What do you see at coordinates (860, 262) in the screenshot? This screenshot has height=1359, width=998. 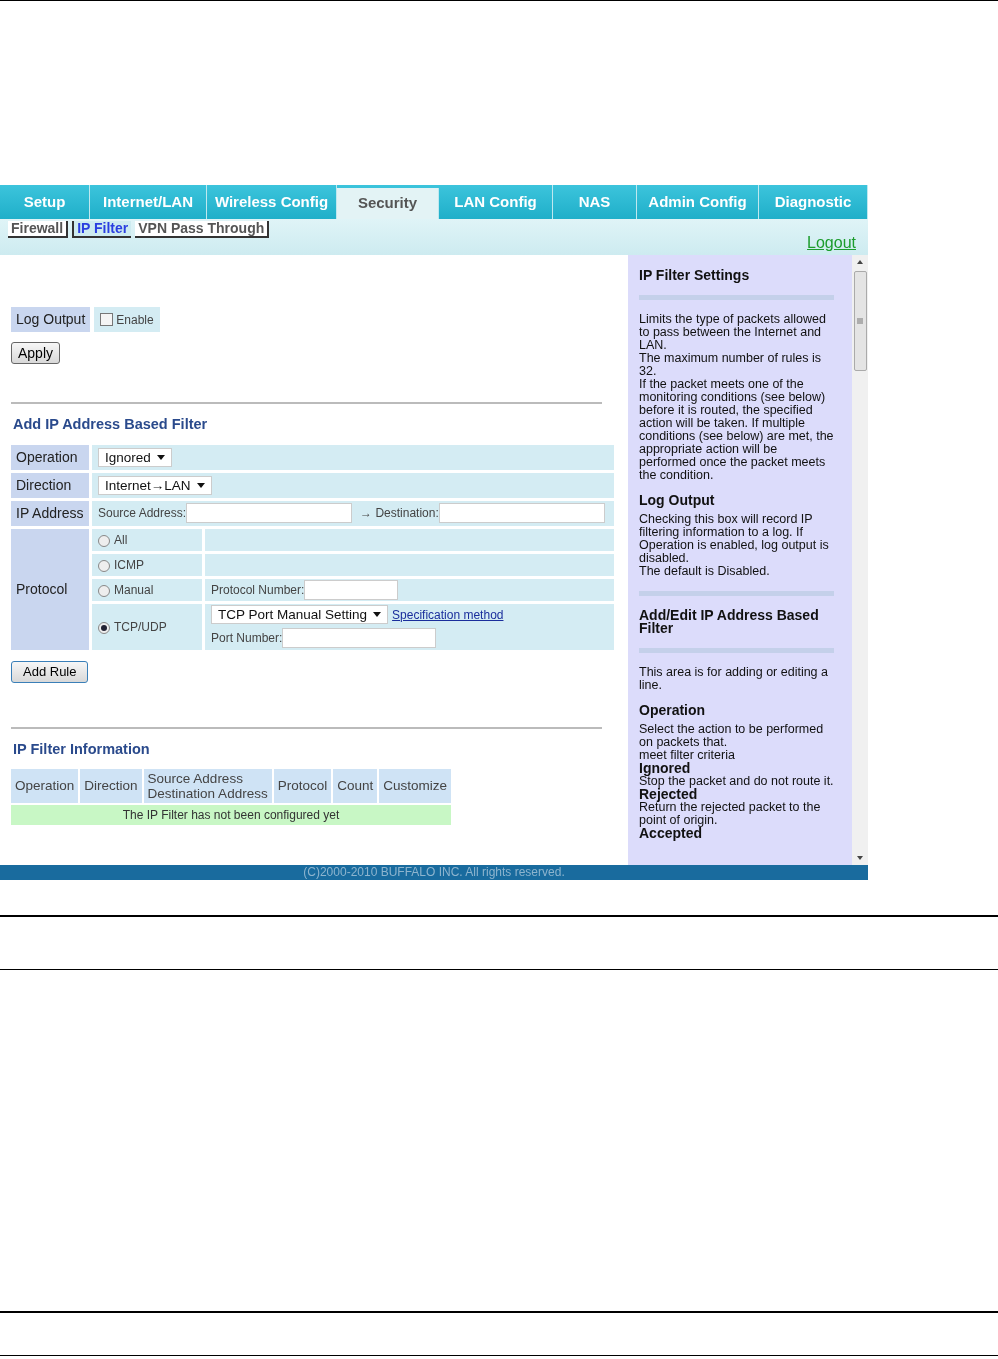 I see `scroll-up-icon` at bounding box center [860, 262].